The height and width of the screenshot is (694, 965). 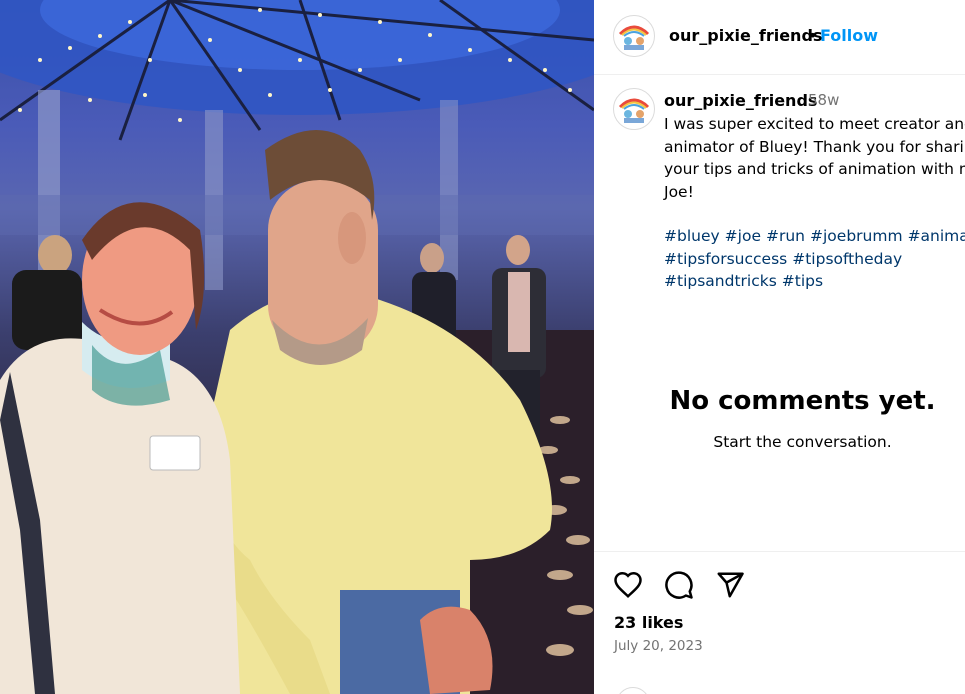 What do you see at coordinates (725, 259) in the screenshot?
I see `hashtag: #tipsforsuccess` at bounding box center [725, 259].